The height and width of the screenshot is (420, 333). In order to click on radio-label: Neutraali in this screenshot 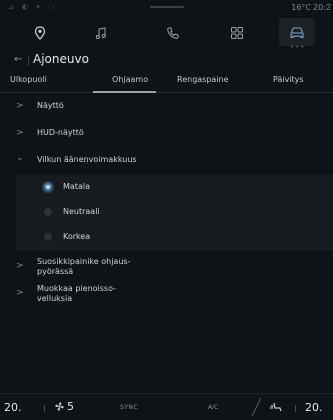, I will do `click(81, 211)`.